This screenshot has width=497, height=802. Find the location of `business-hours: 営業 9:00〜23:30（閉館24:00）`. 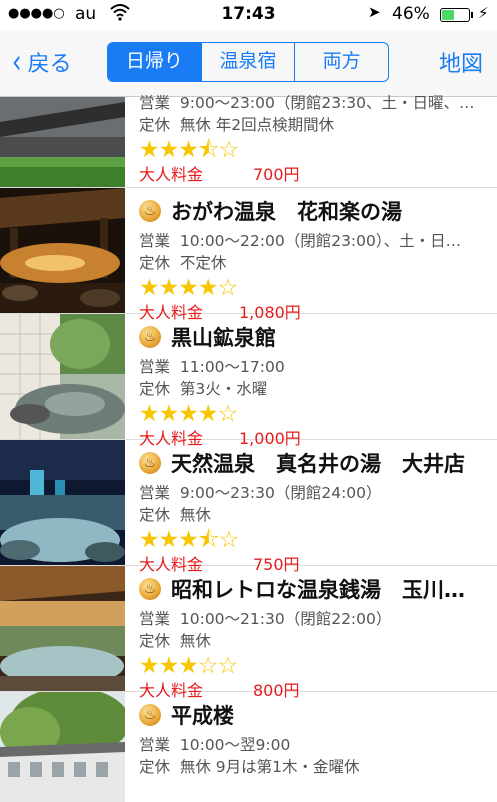

business-hours: 営業 9:00〜23:30（閉館24:00） is located at coordinates (260, 493).